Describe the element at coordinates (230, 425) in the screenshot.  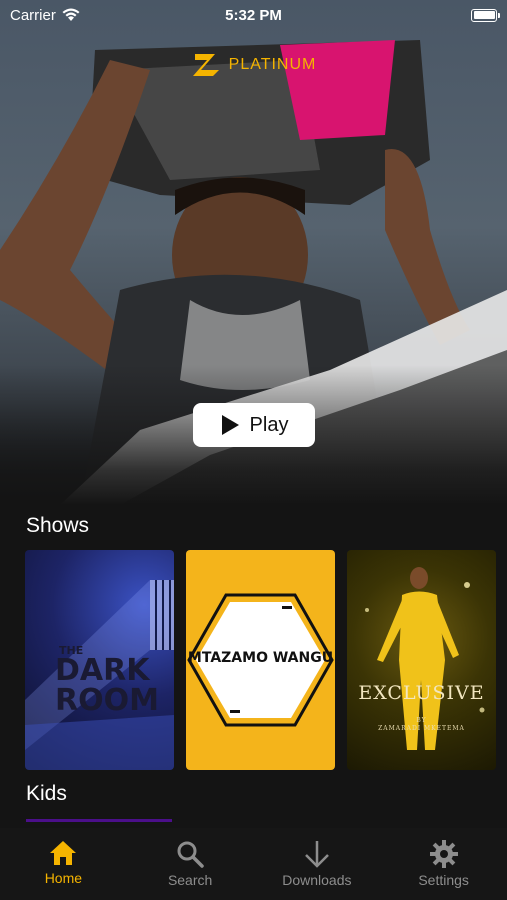
I see `play-icon` at that location.